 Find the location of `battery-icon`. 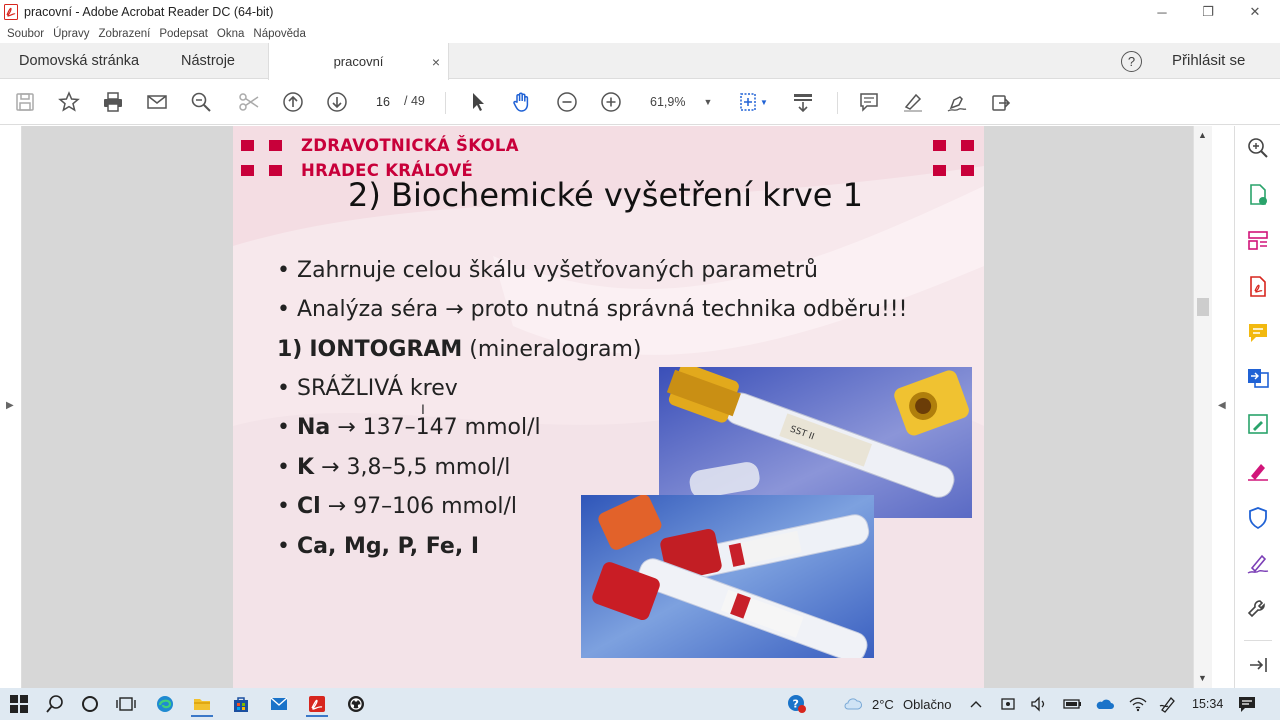

battery-icon is located at coordinates (1072, 704).